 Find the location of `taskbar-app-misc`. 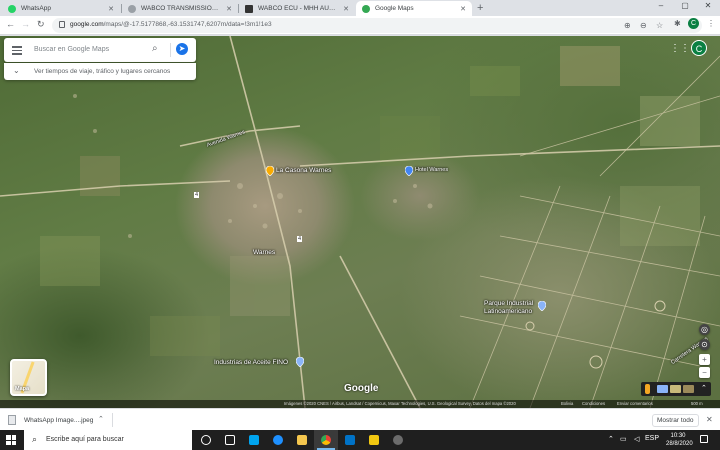

taskbar-app-misc is located at coordinates (398, 440).